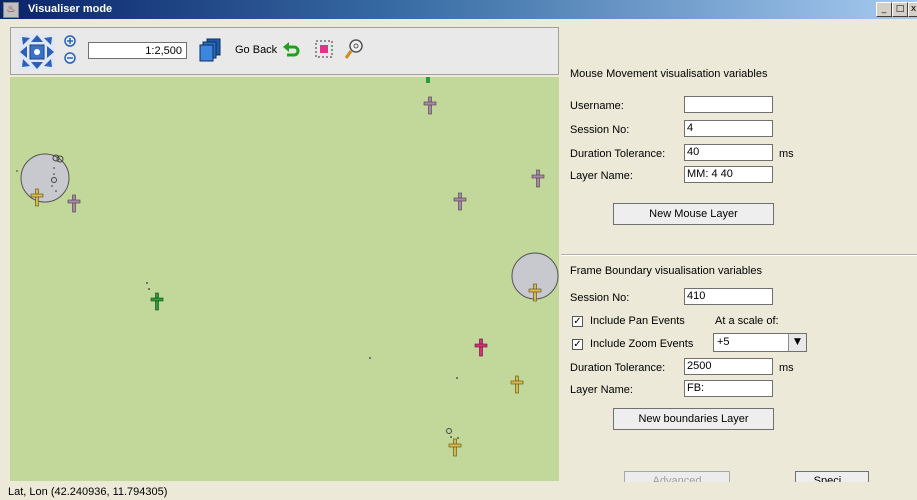 This screenshot has height=500, width=917. What do you see at coordinates (601, 176) in the screenshot?
I see `mouse-layer-label: Layer Name:` at bounding box center [601, 176].